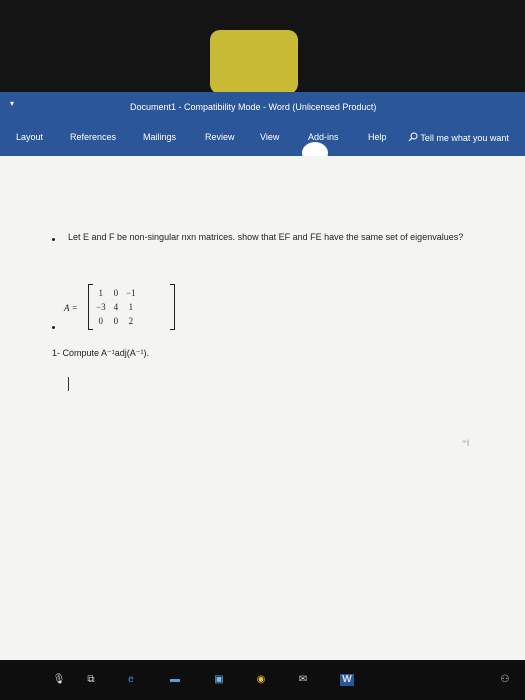 The height and width of the screenshot is (700, 525). What do you see at coordinates (159, 137) in the screenshot?
I see `tab-mailings: Mailings` at bounding box center [159, 137].